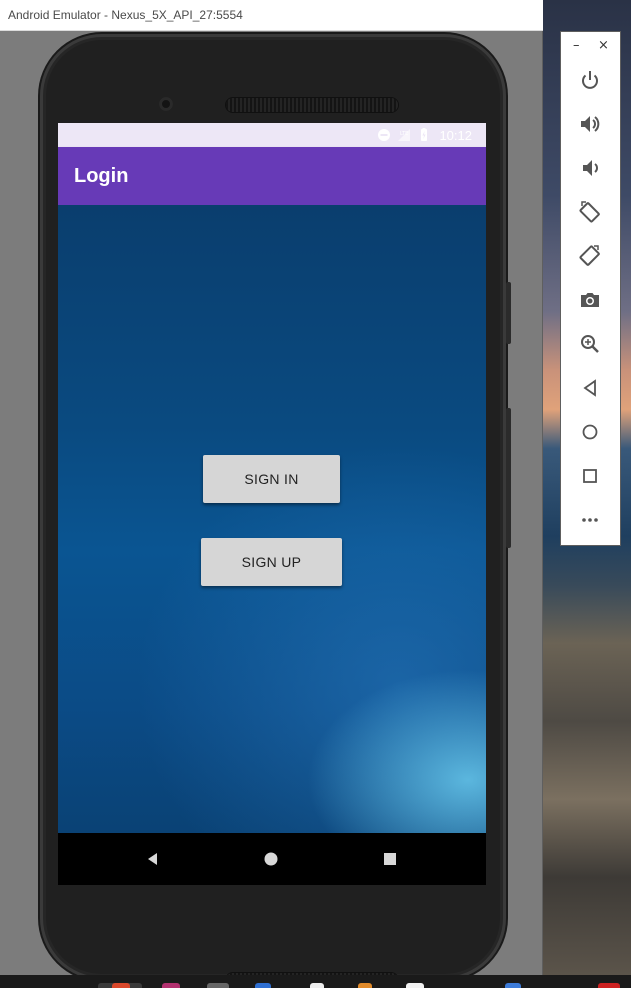 This screenshot has width=631, height=988. What do you see at coordinates (166, 104) in the screenshot?
I see `front-camera` at bounding box center [166, 104].